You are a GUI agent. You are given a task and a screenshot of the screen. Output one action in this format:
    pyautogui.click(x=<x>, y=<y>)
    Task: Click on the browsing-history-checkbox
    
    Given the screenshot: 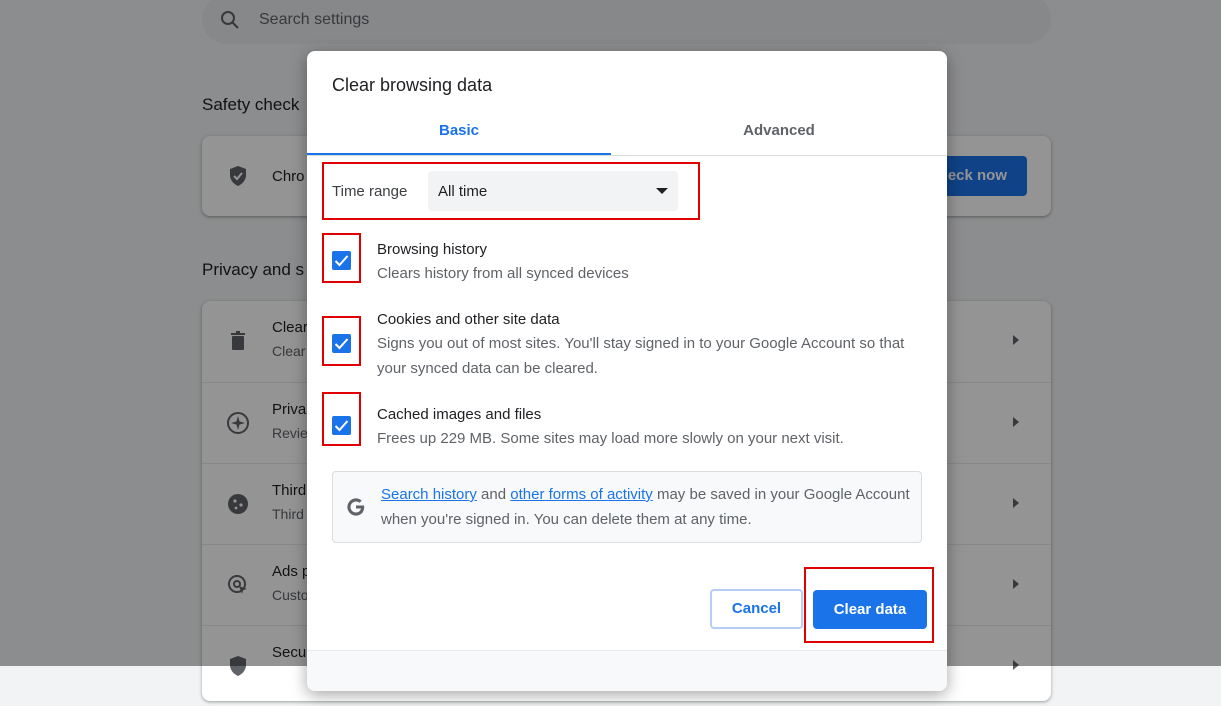 What is the action you would take?
    pyautogui.click(x=341, y=260)
    